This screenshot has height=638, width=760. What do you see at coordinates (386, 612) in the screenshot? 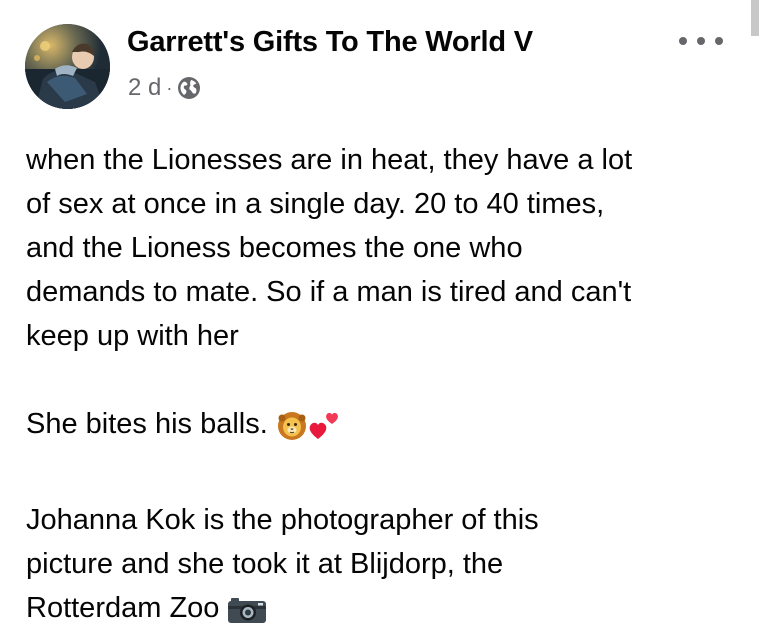
I see `post-text-line-with-emoji: Rotterdam Zoo` at bounding box center [386, 612].